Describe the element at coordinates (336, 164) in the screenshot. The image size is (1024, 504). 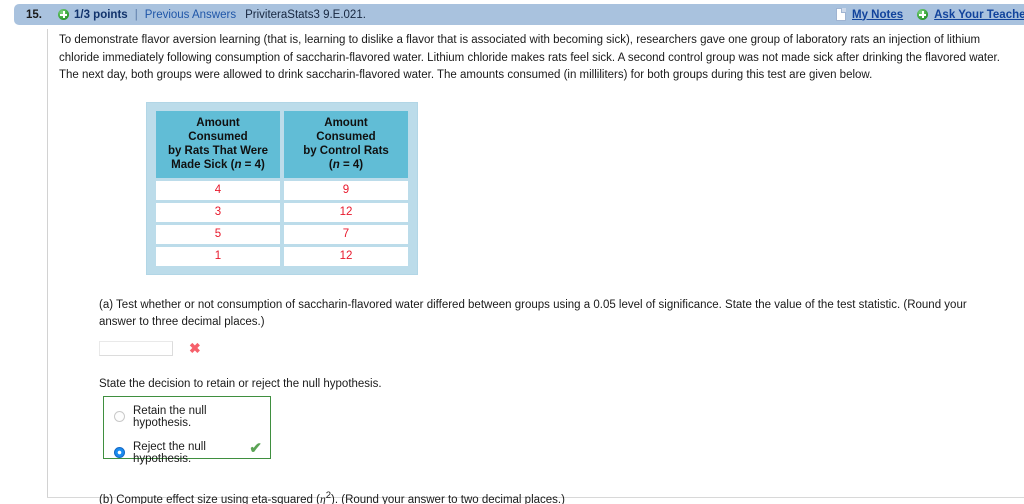
I see `header-n-symbol: n` at that location.